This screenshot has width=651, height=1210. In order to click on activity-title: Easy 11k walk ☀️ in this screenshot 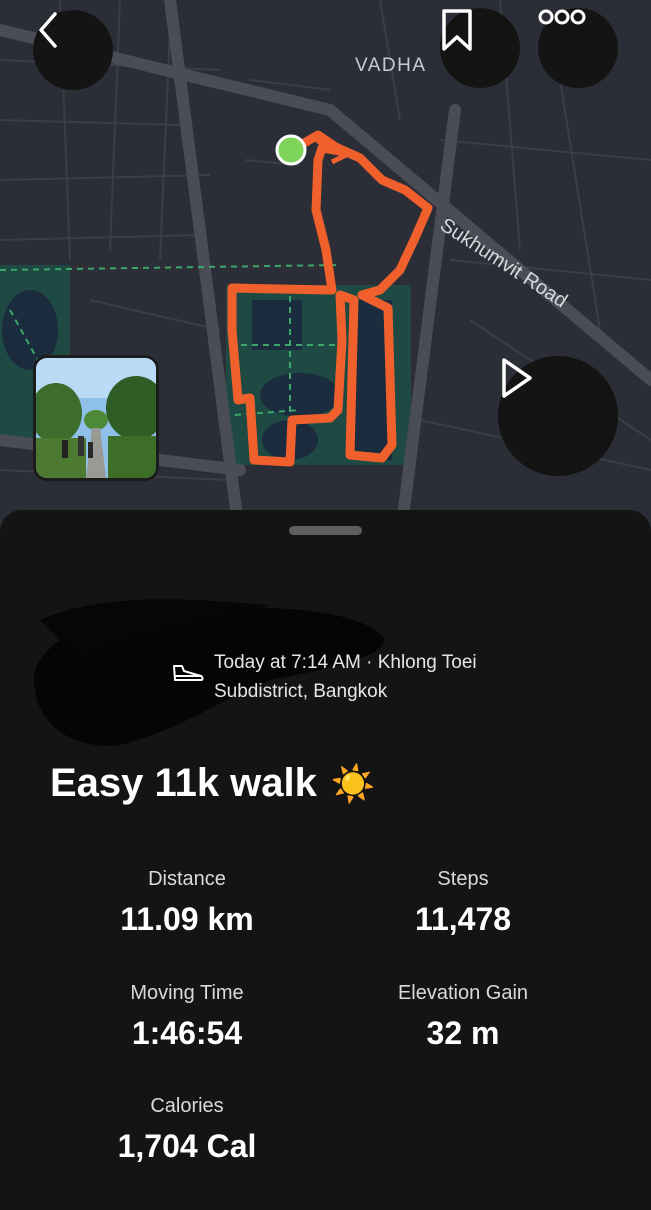, I will do `click(213, 783)`.